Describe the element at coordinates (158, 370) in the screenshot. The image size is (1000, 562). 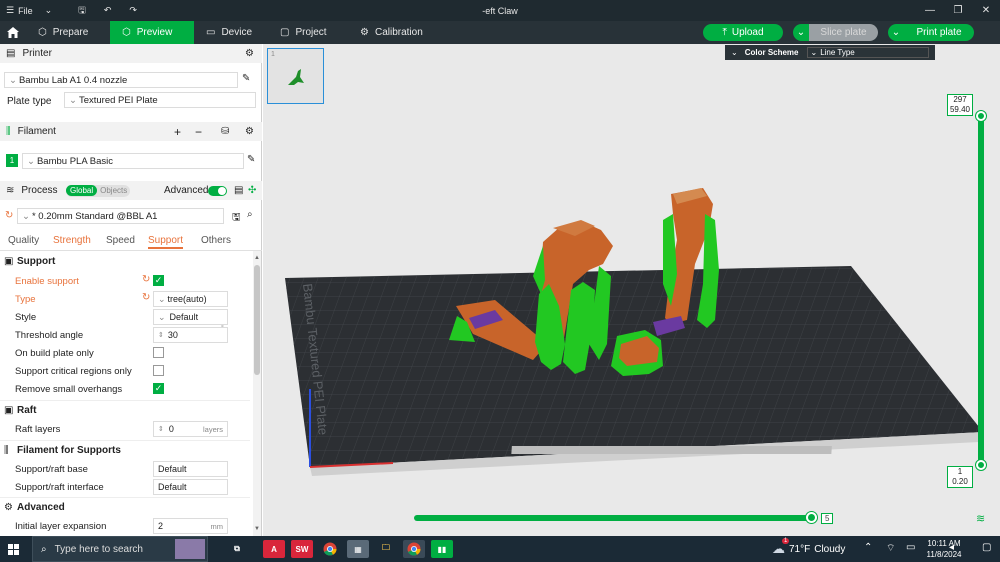
I see `critical-regions-checkbox` at that location.